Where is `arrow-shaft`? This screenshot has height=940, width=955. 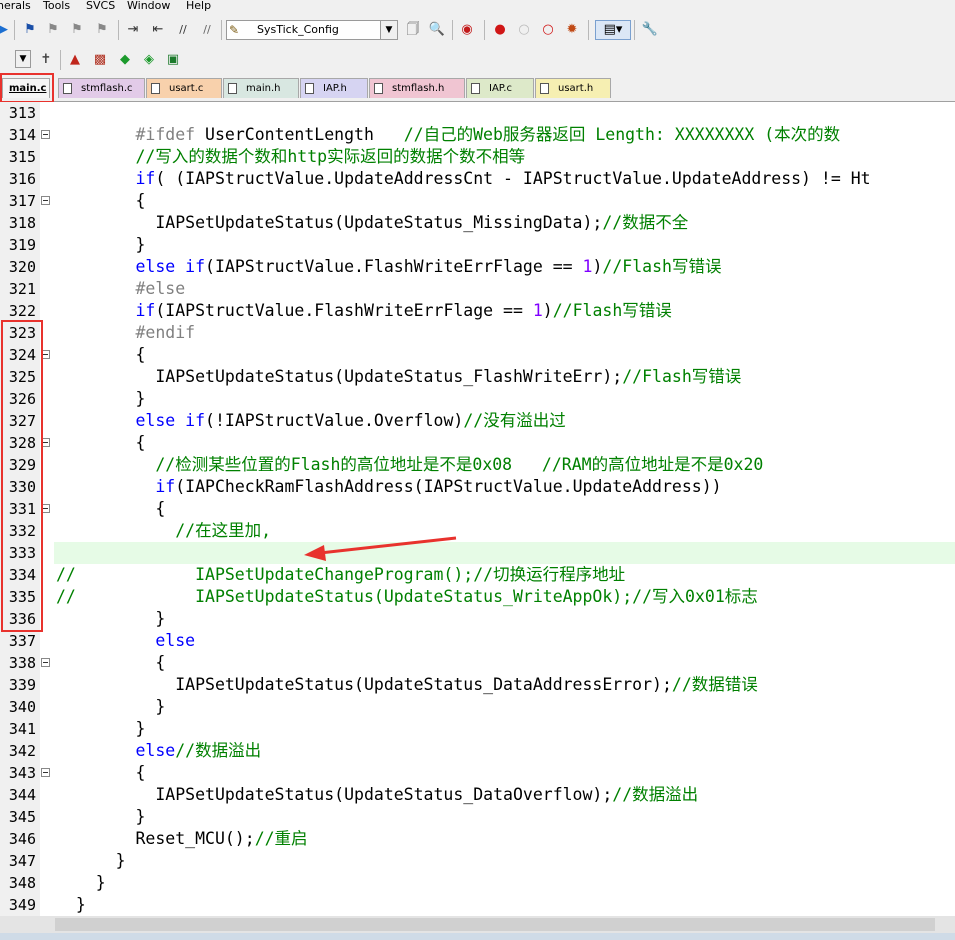 arrow-shaft is located at coordinates (388, 545).